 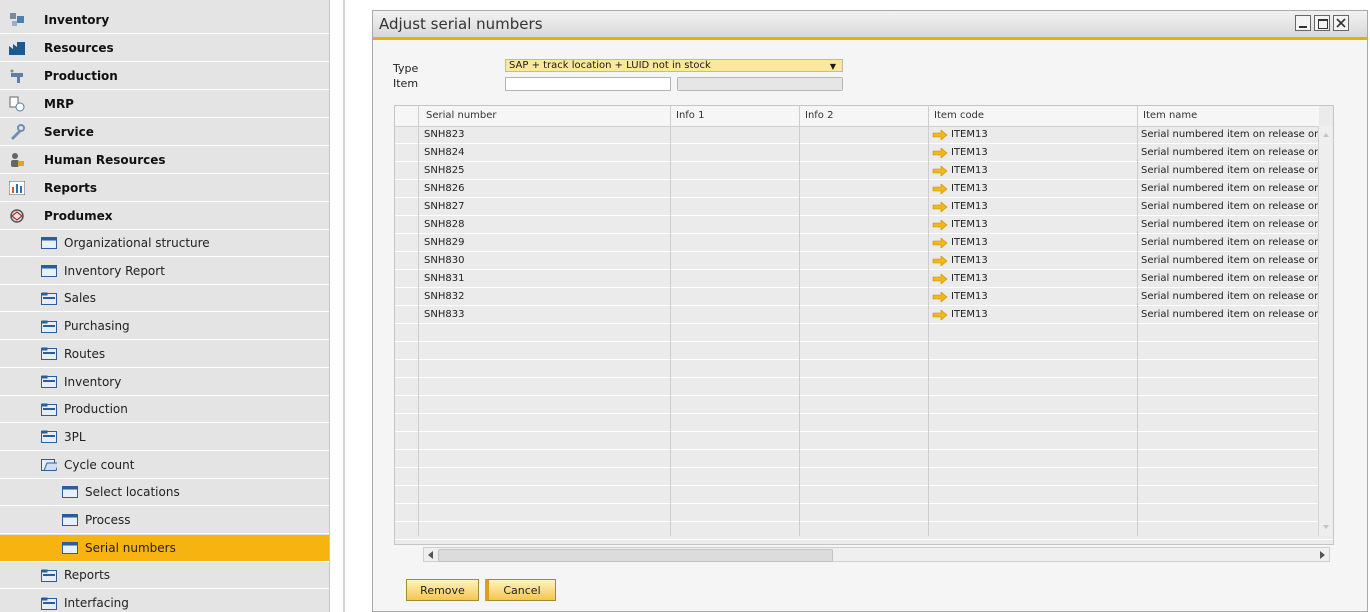 I want to click on folder-icon, so click(x=49, y=326).